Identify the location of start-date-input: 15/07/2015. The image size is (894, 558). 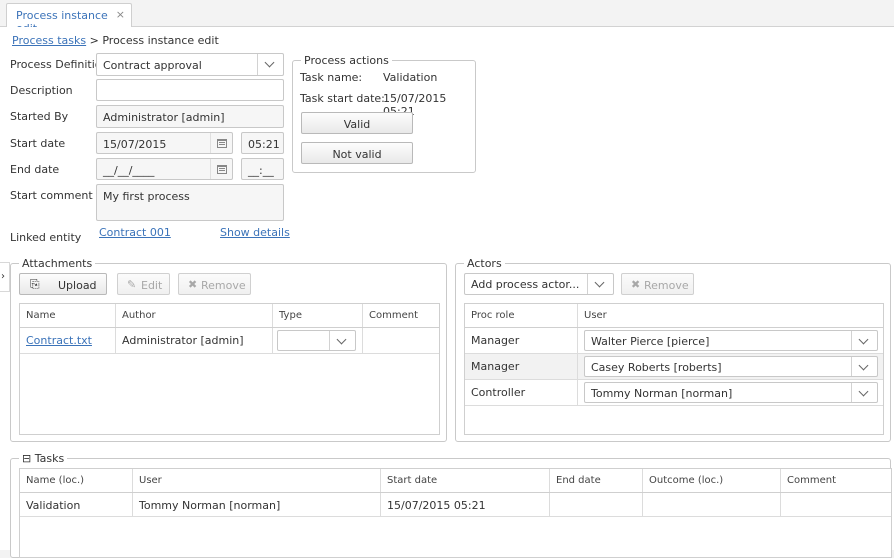
(164, 143).